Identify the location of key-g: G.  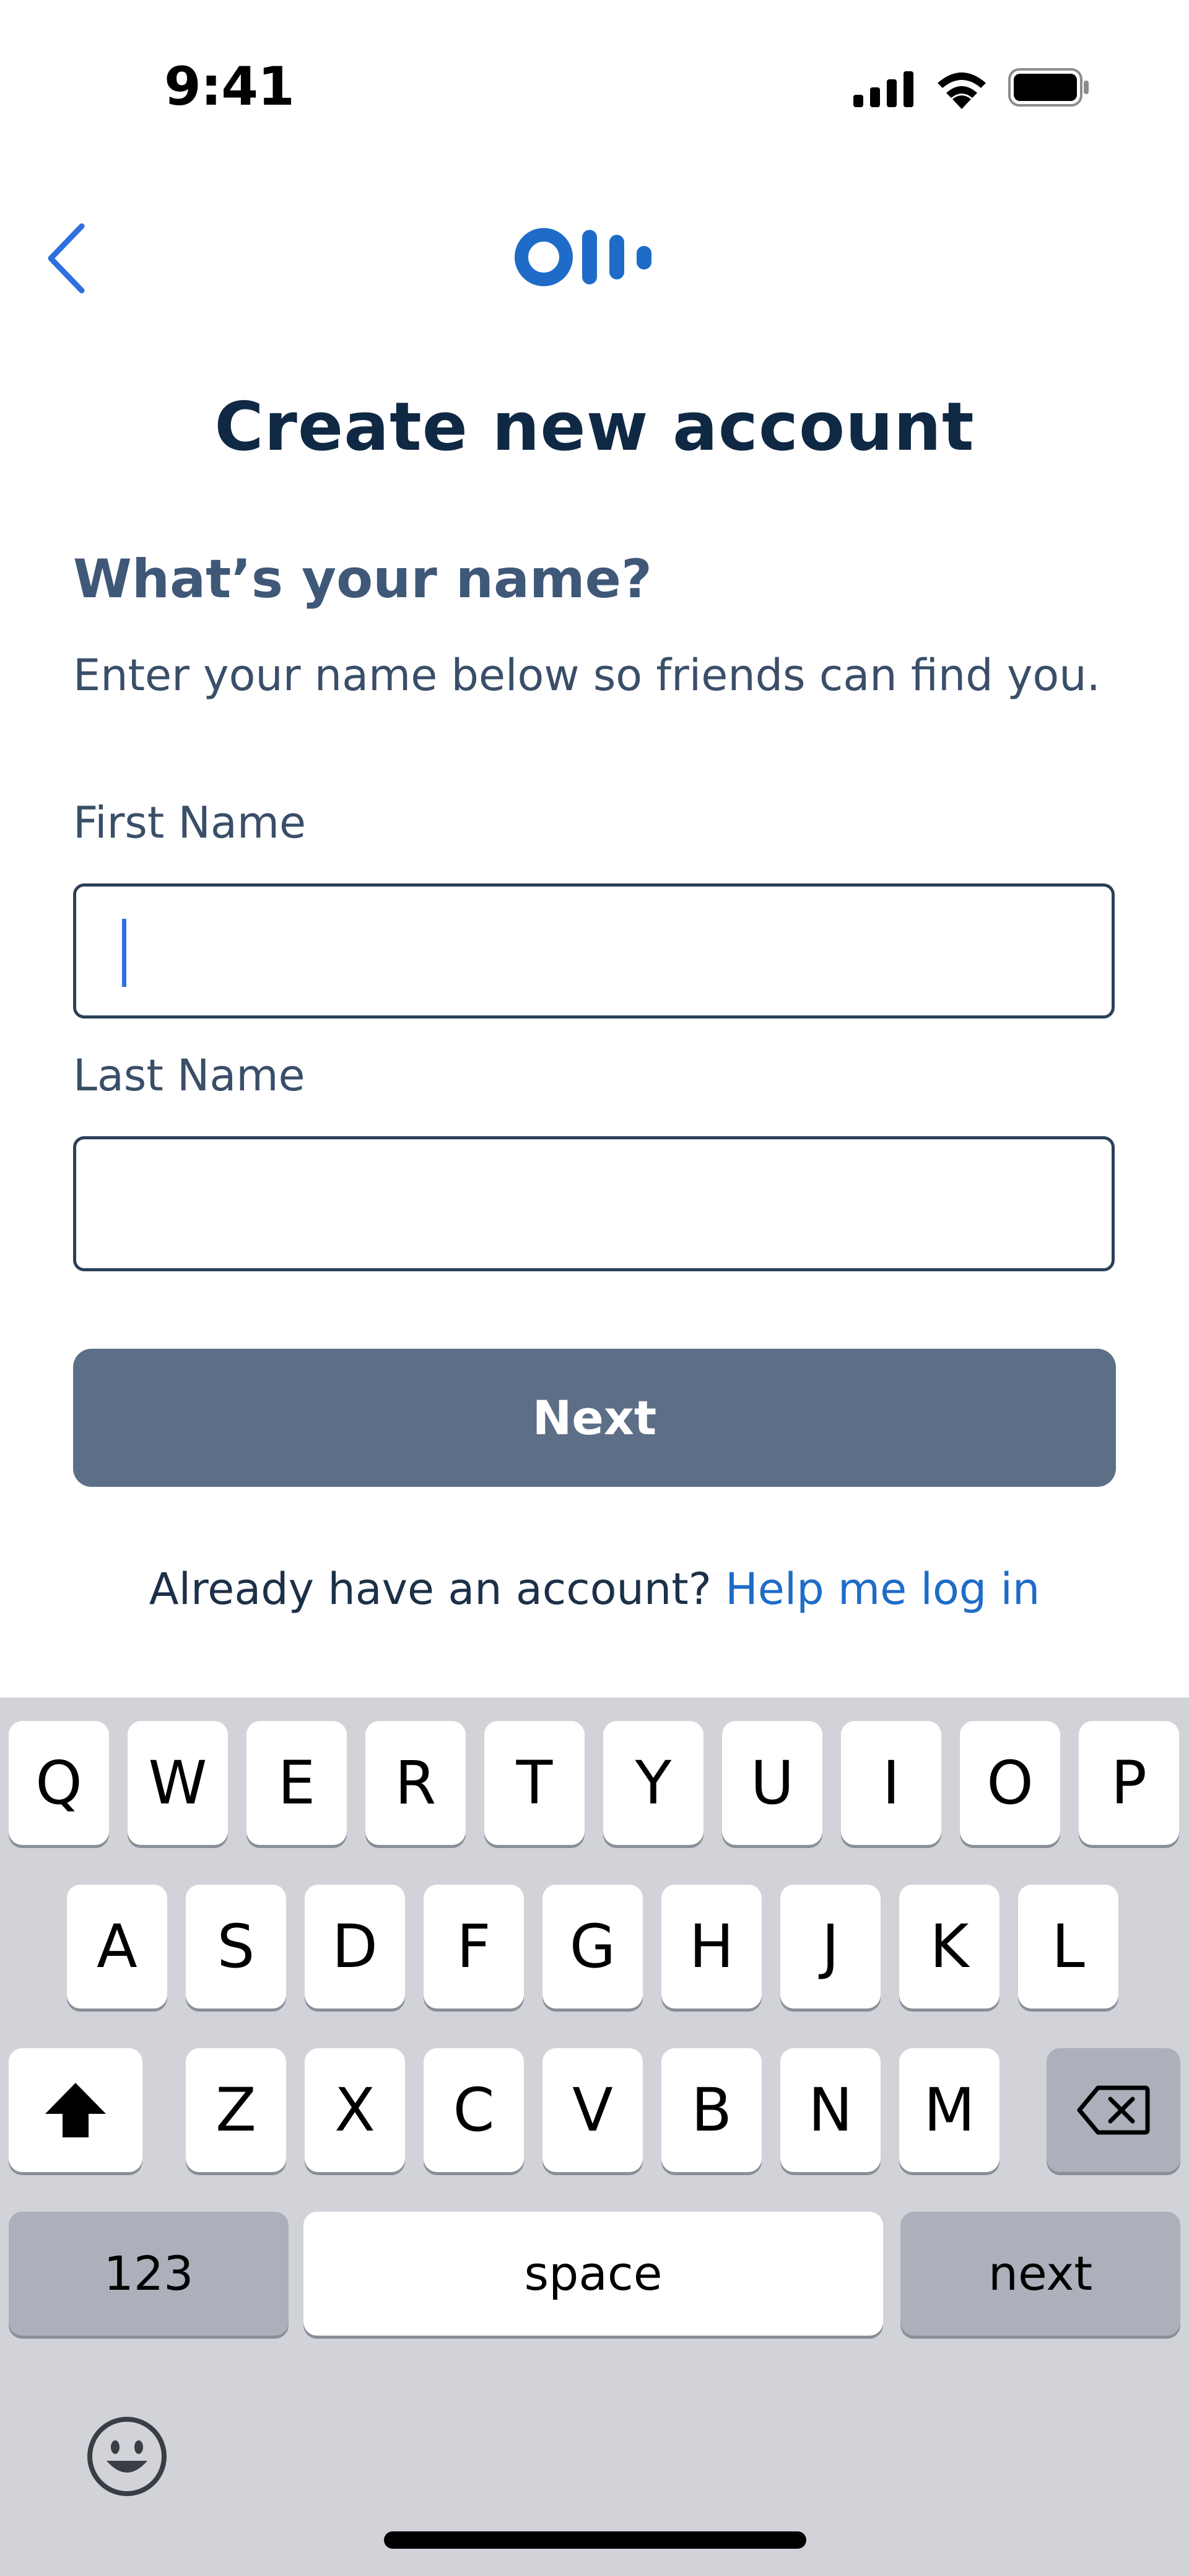
(592, 1947).